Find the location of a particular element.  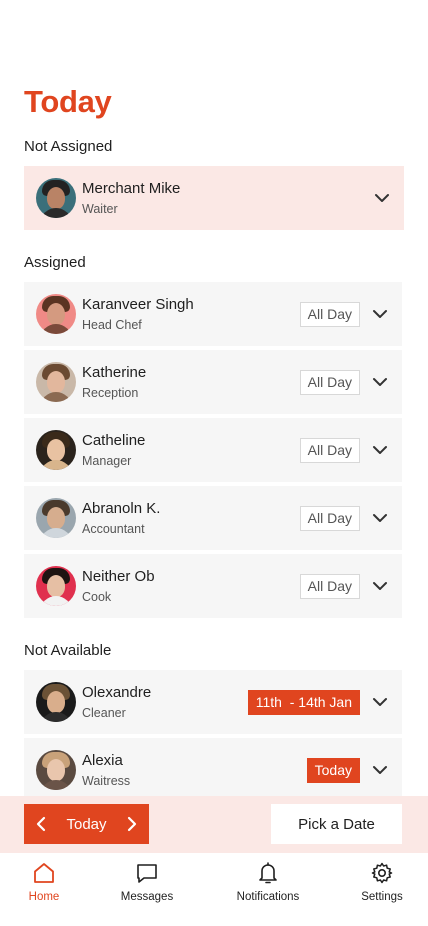

section-label-assigned: Assigned is located at coordinates (55, 262).